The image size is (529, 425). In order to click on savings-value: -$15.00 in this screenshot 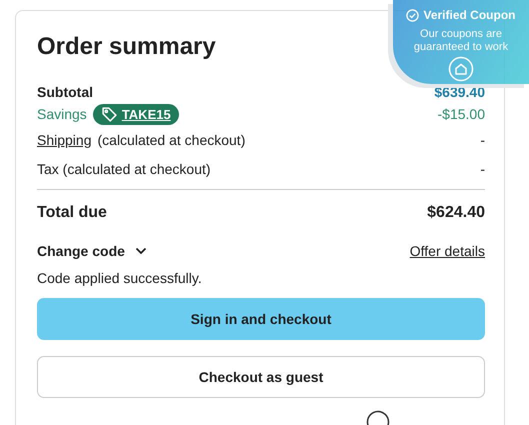, I will do `click(461, 114)`.